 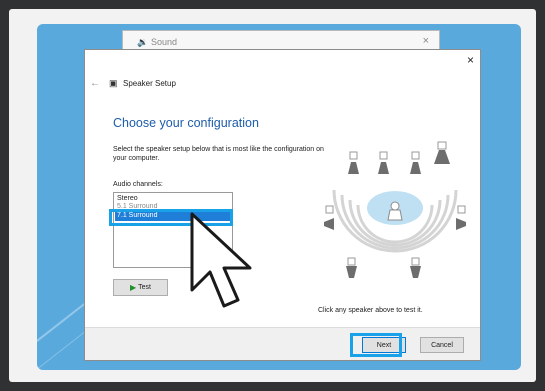 What do you see at coordinates (186, 123) in the screenshot?
I see `page-heading: Choose your configuration` at bounding box center [186, 123].